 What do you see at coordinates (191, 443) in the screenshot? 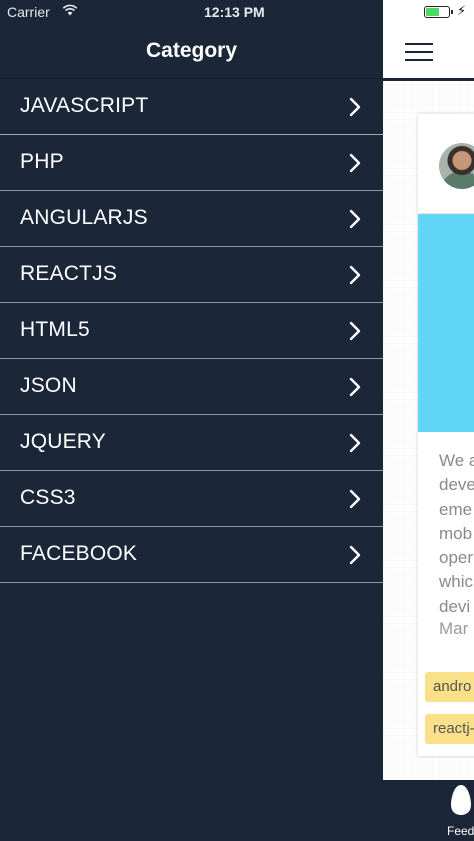
I see `category-item-jquery: JQUERY` at bounding box center [191, 443].